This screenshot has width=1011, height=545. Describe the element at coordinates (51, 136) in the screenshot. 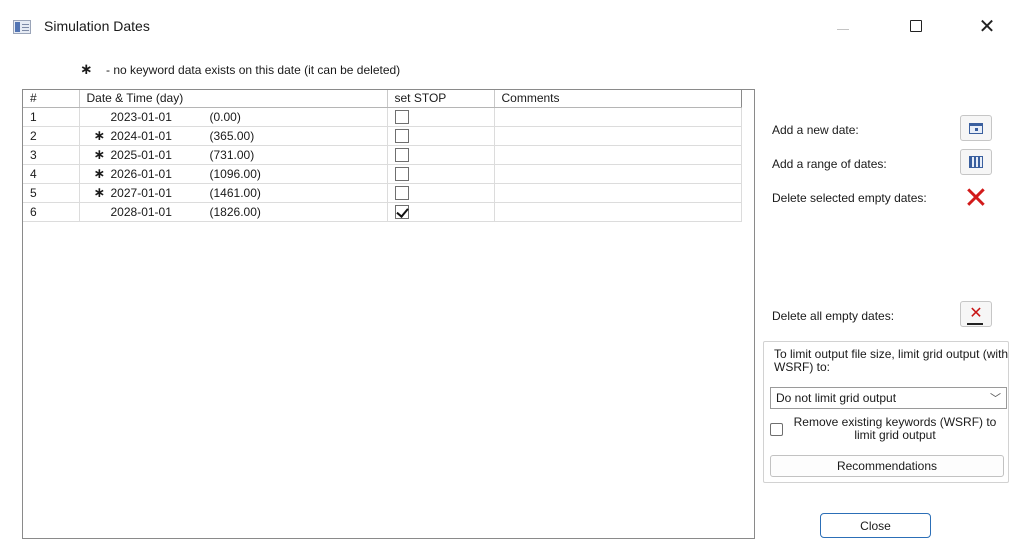

I see `row-number-cell: 2` at that location.